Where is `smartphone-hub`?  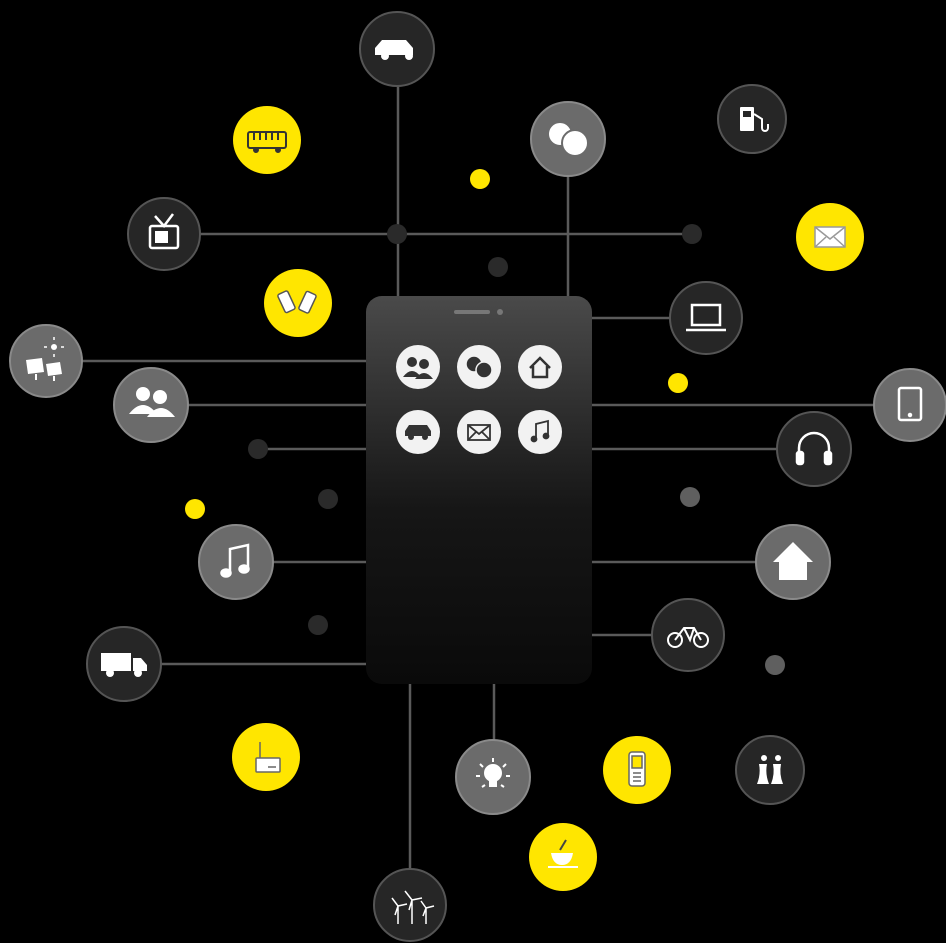
smartphone-hub is located at coordinates (479, 490).